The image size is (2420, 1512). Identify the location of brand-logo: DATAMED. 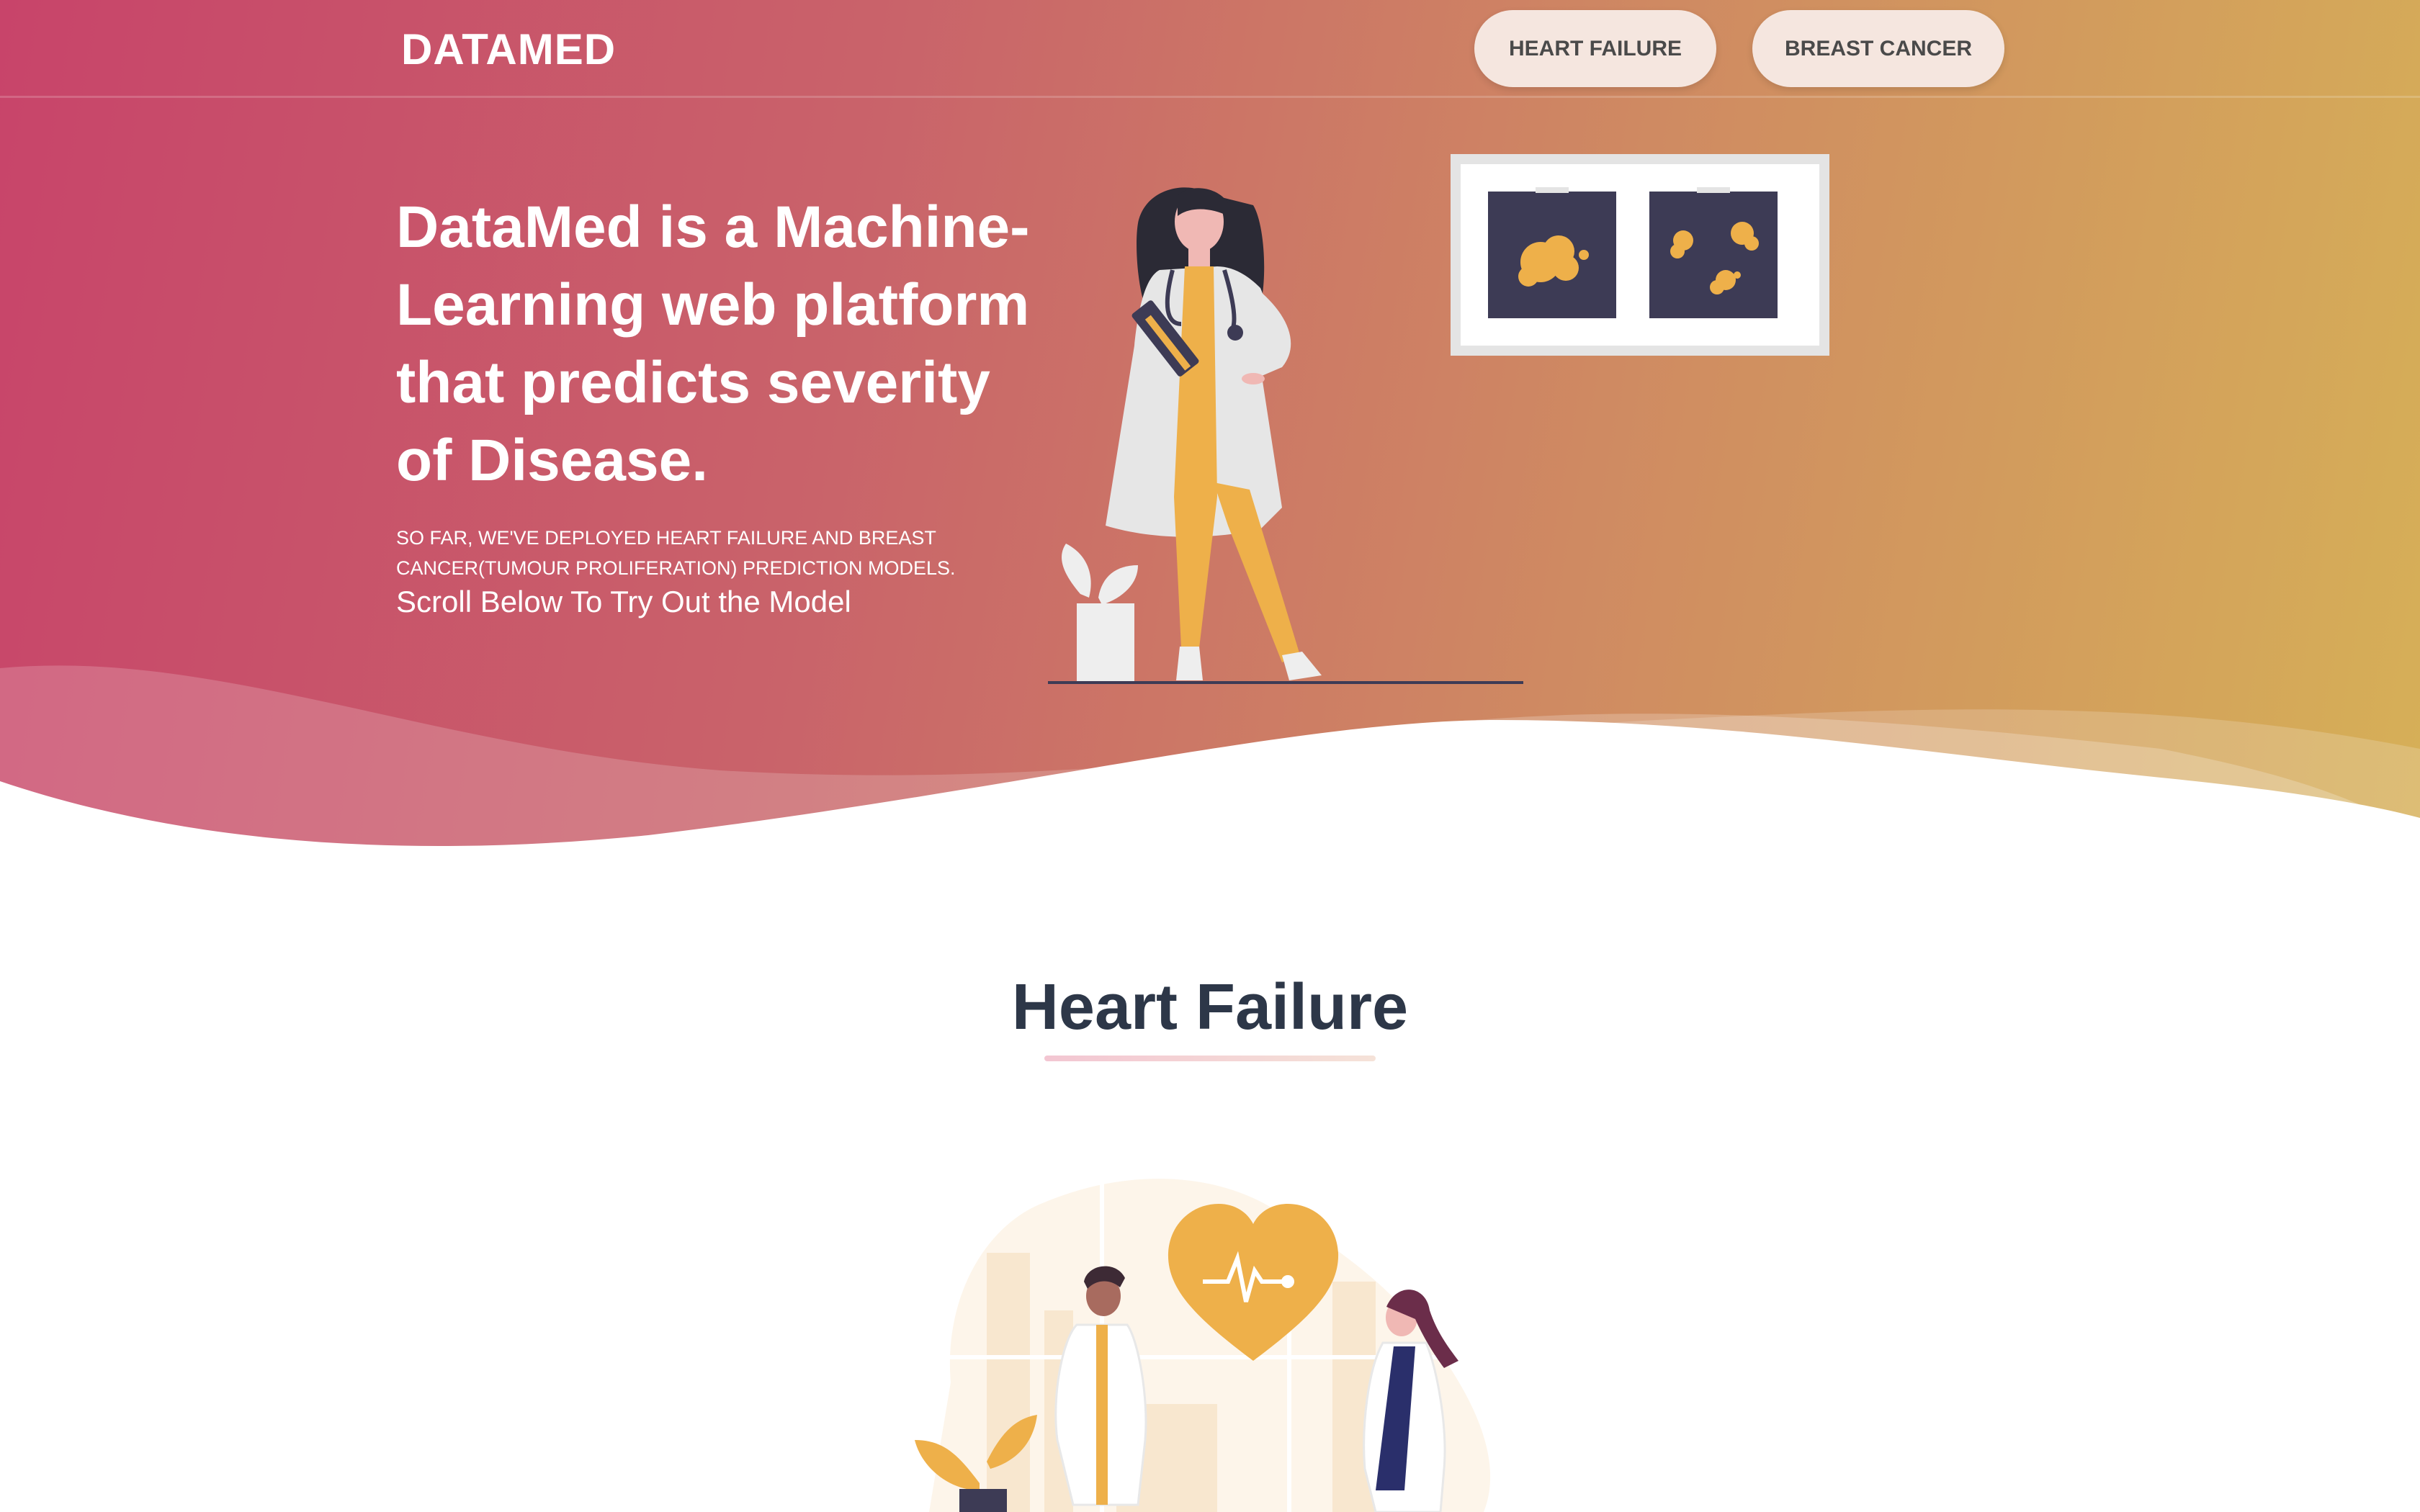
(508, 49).